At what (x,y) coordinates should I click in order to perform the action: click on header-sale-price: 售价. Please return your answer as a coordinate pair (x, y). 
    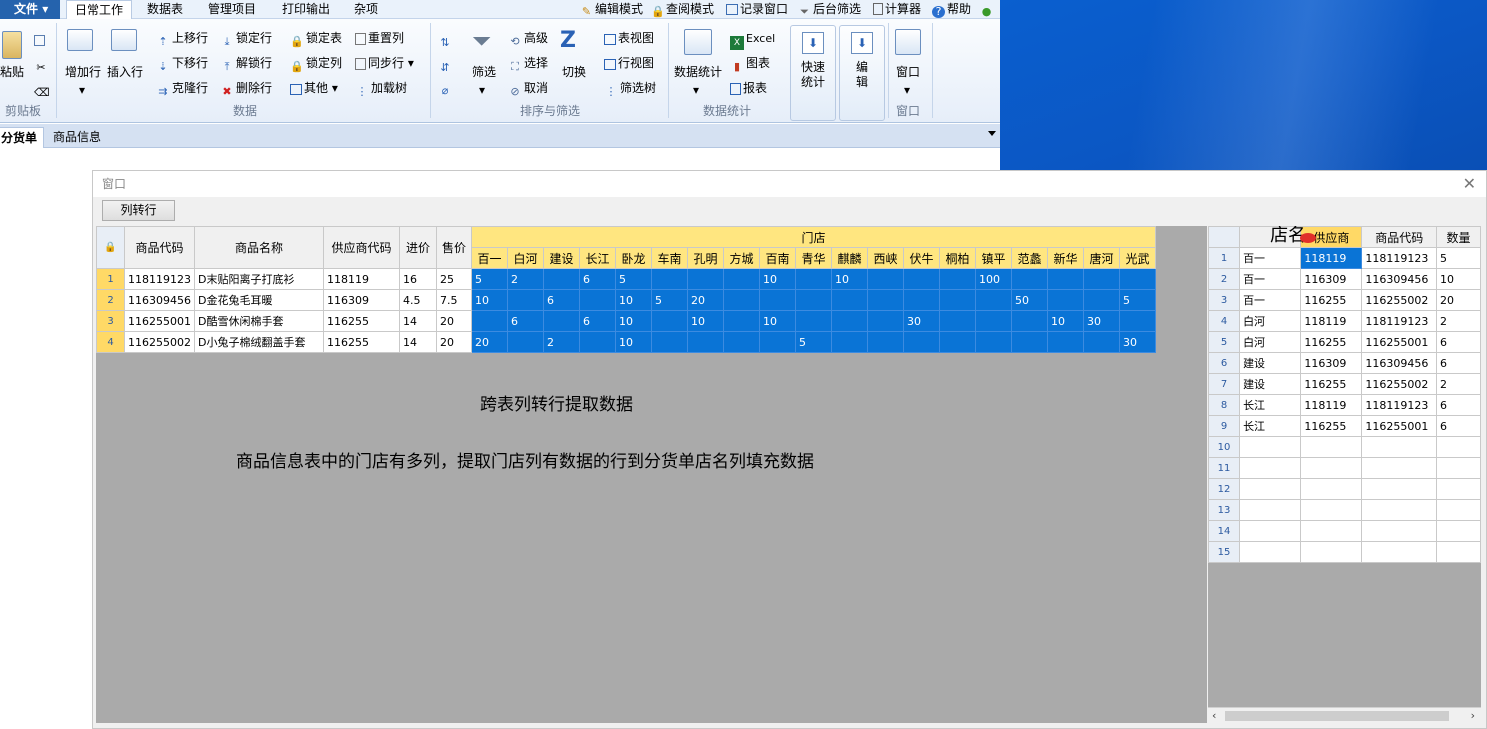
    Looking at the image, I should click on (454, 247).